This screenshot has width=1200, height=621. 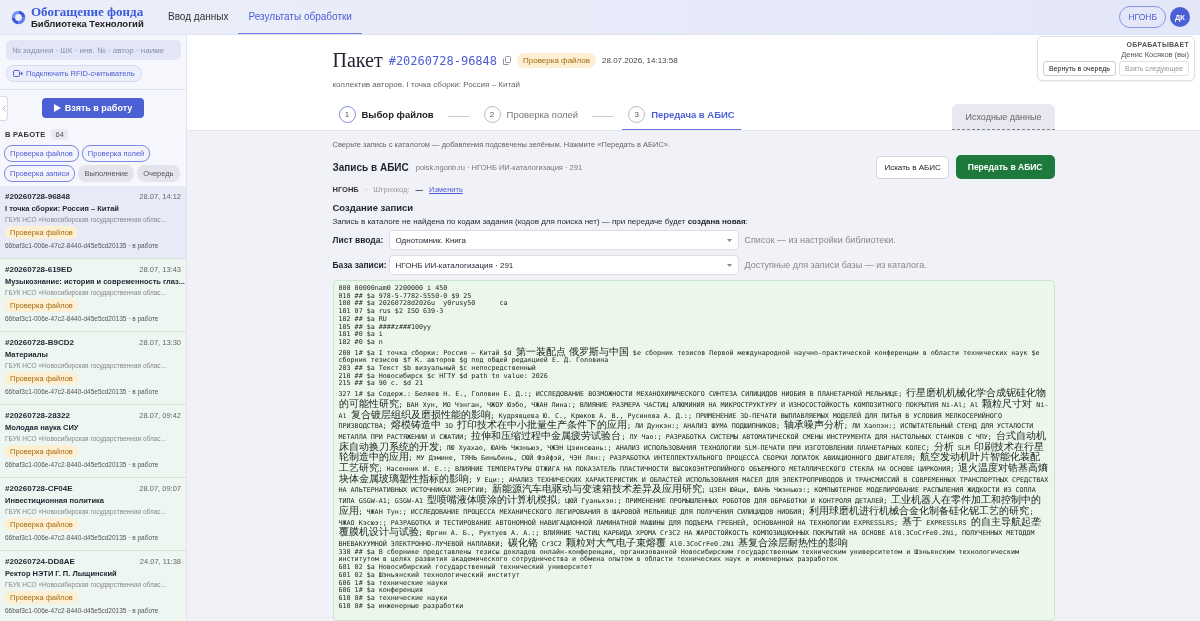 What do you see at coordinates (640, 60) in the screenshot?
I see `package-date: 28.07.2026, 14:13:58` at bounding box center [640, 60].